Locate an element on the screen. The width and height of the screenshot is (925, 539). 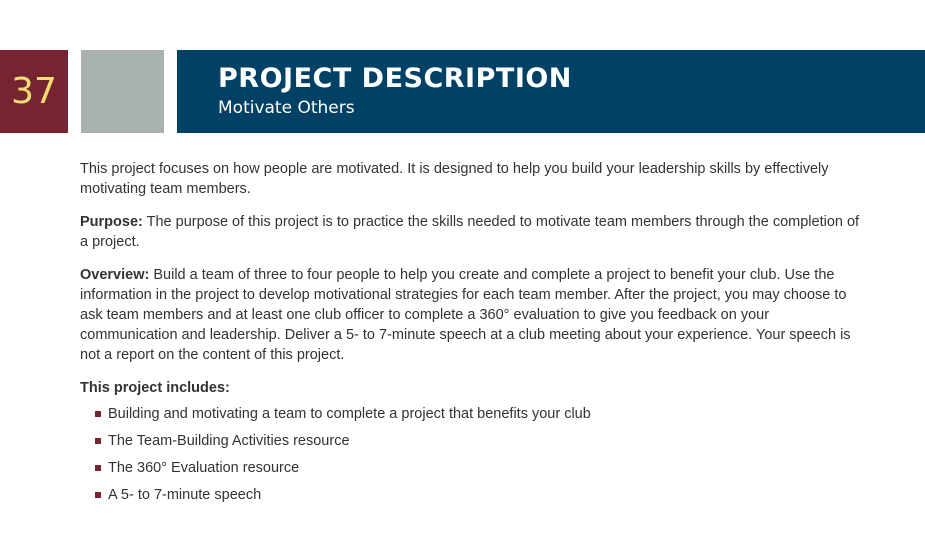
decorative-gray-block is located at coordinates (122, 91).